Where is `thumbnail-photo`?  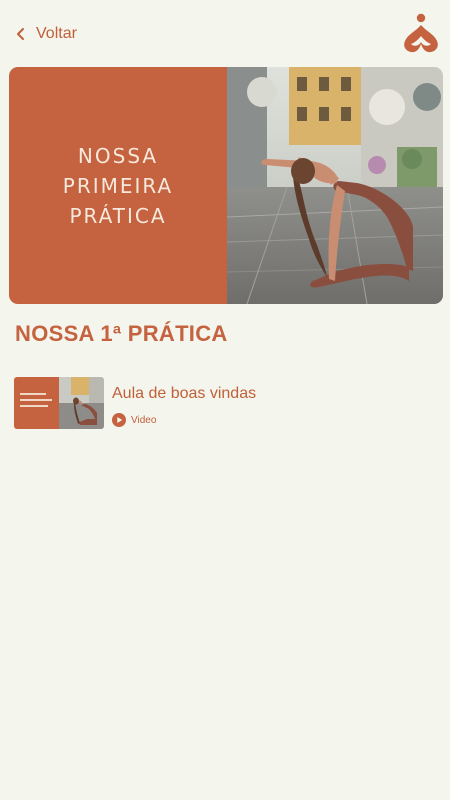 thumbnail-photo is located at coordinates (81, 403).